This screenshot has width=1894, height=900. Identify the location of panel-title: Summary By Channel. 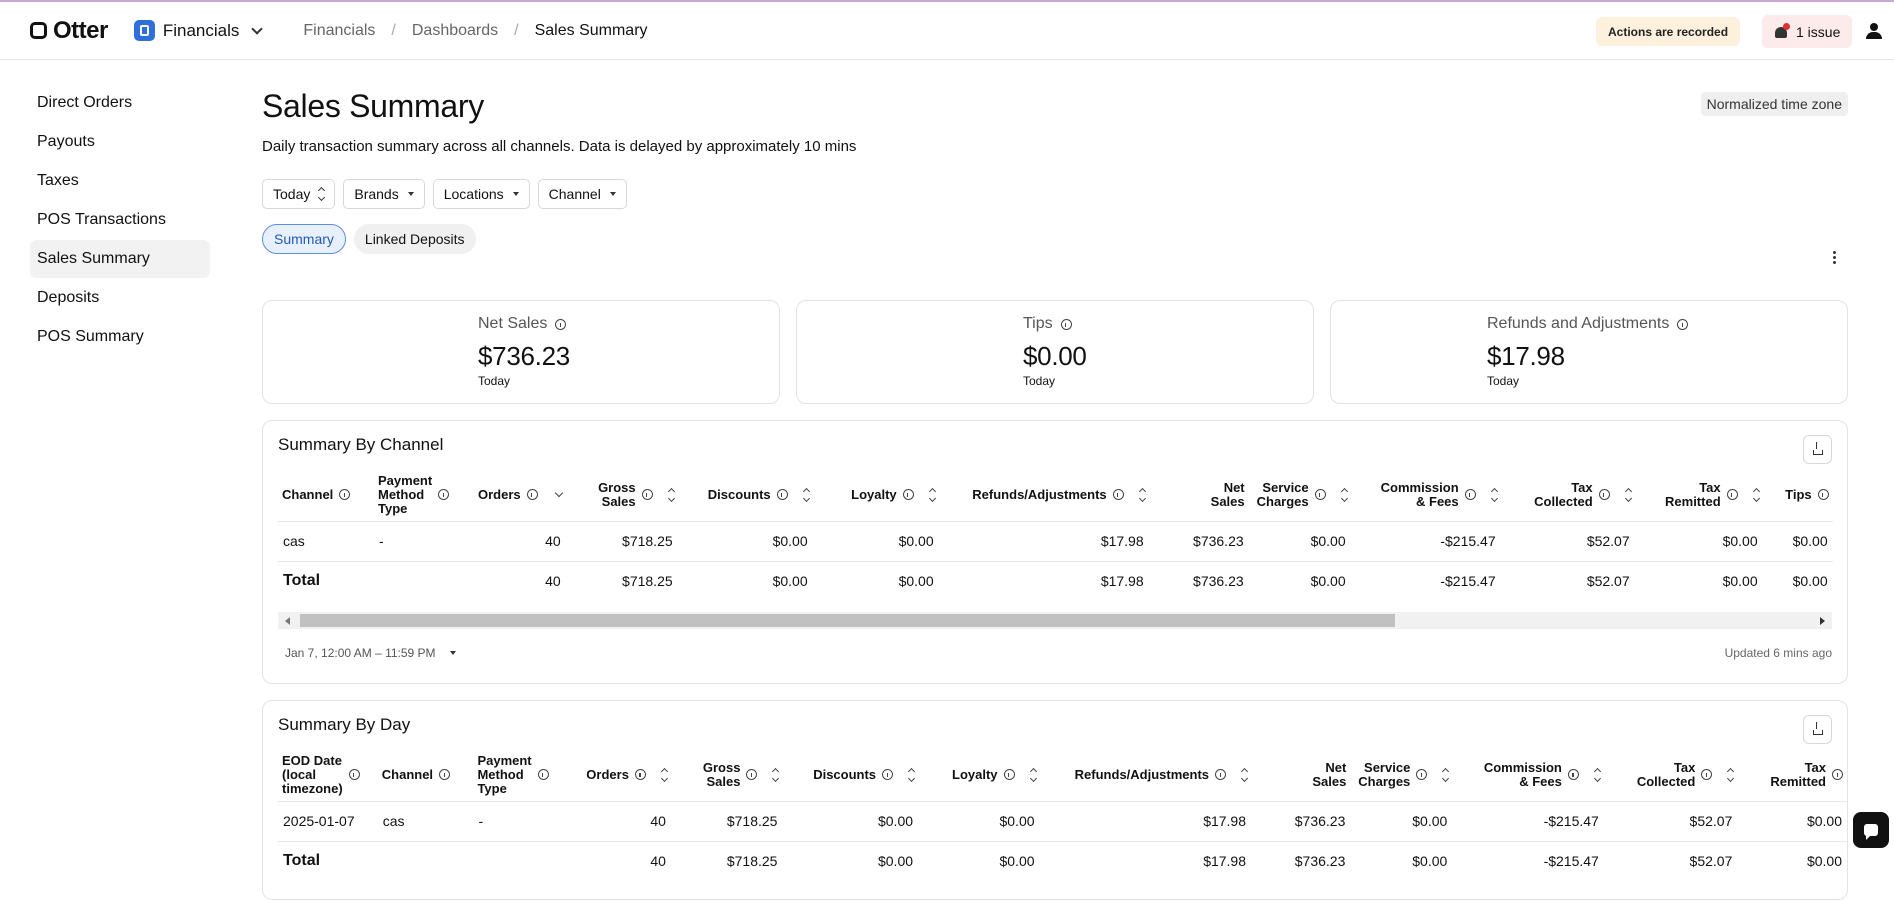
(361, 444).